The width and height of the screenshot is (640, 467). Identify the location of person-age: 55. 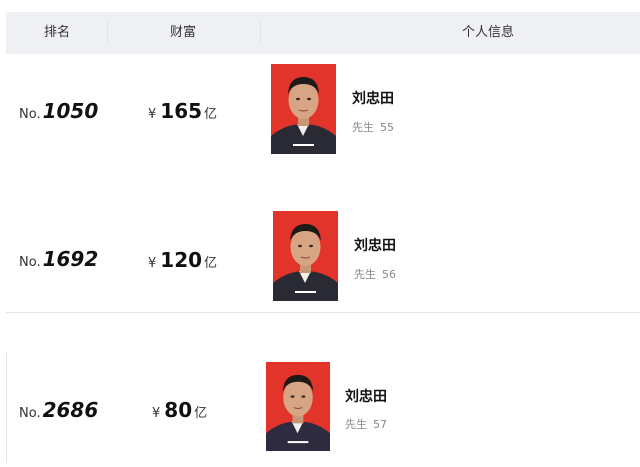
(387, 127).